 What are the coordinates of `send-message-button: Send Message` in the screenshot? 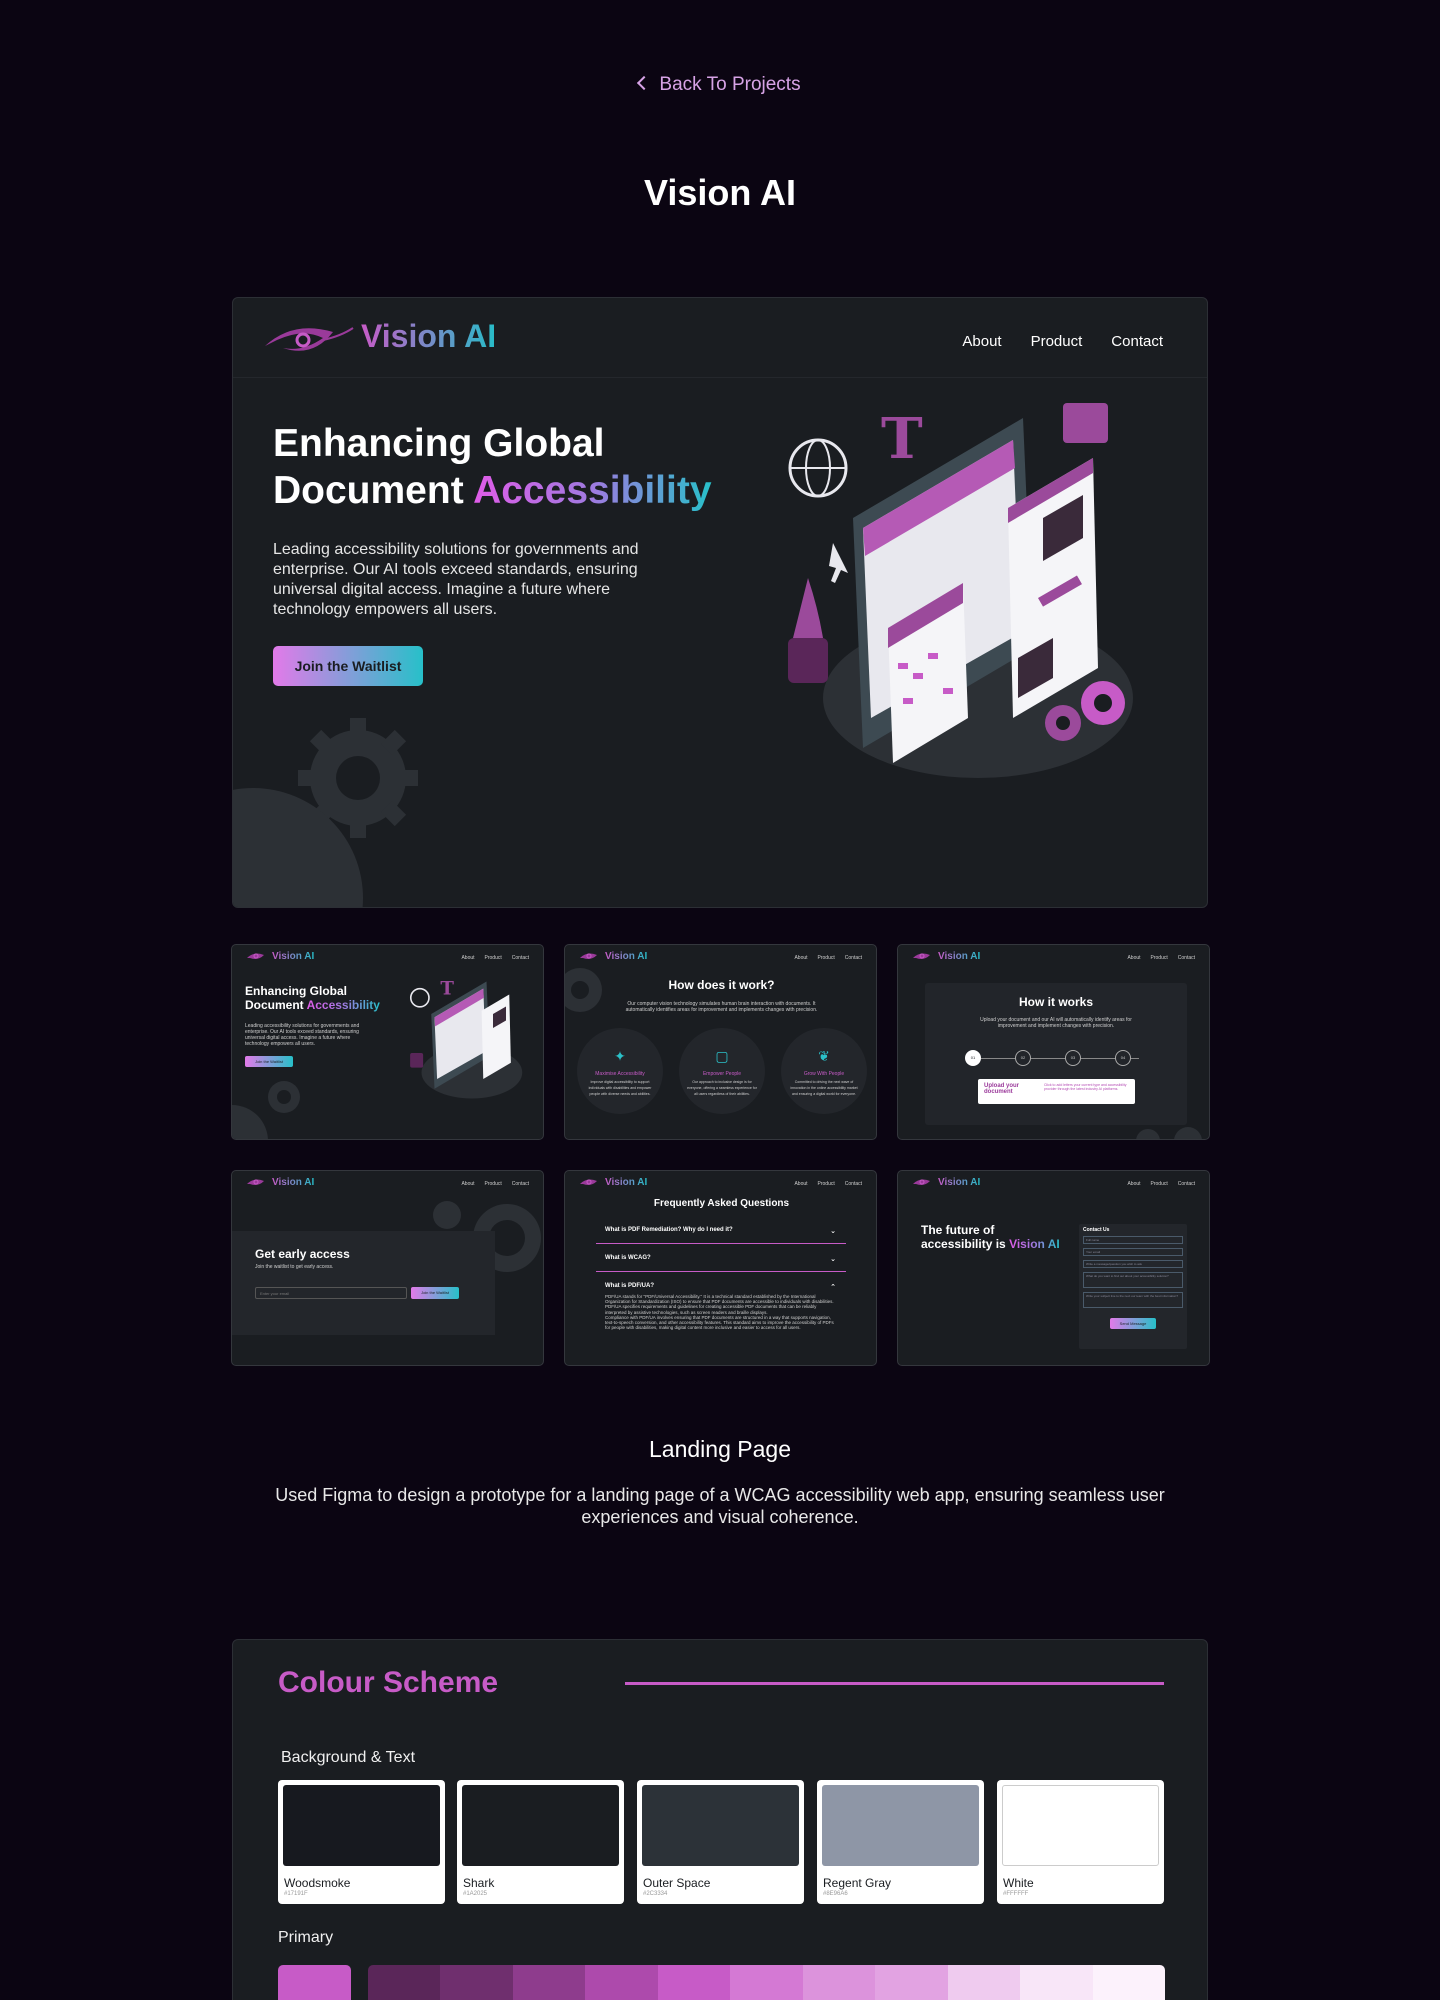 It's located at (1133, 1323).